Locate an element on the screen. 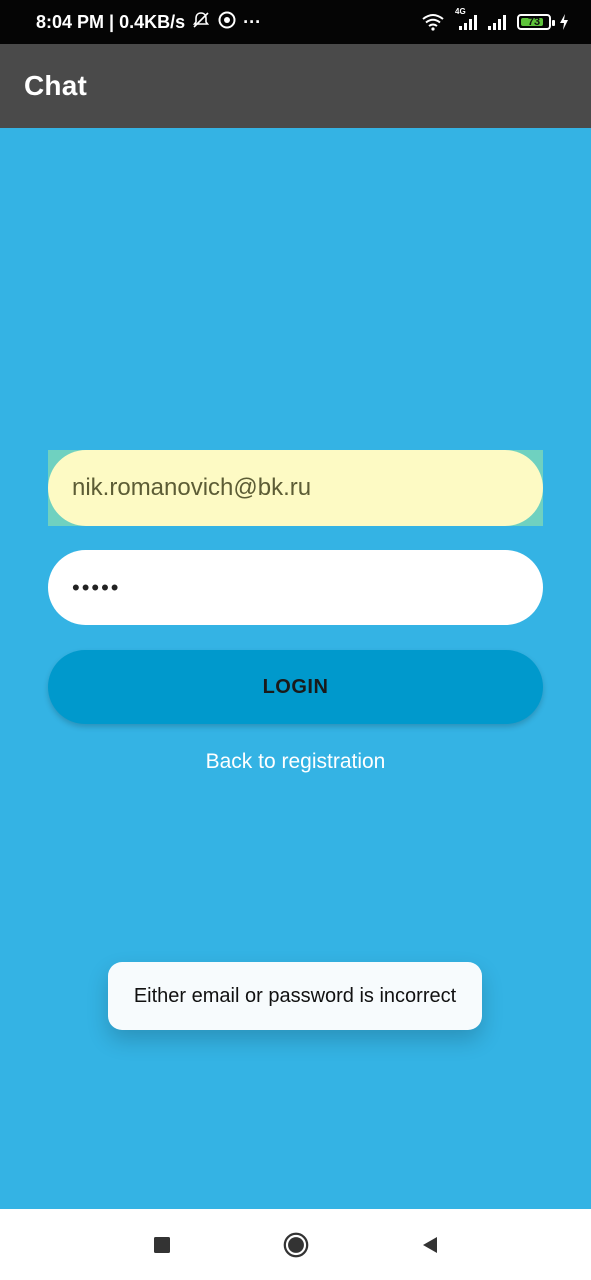 The width and height of the screenshot is (591, 1280). more-notifications: ··· is located at coordinates (252, 21).